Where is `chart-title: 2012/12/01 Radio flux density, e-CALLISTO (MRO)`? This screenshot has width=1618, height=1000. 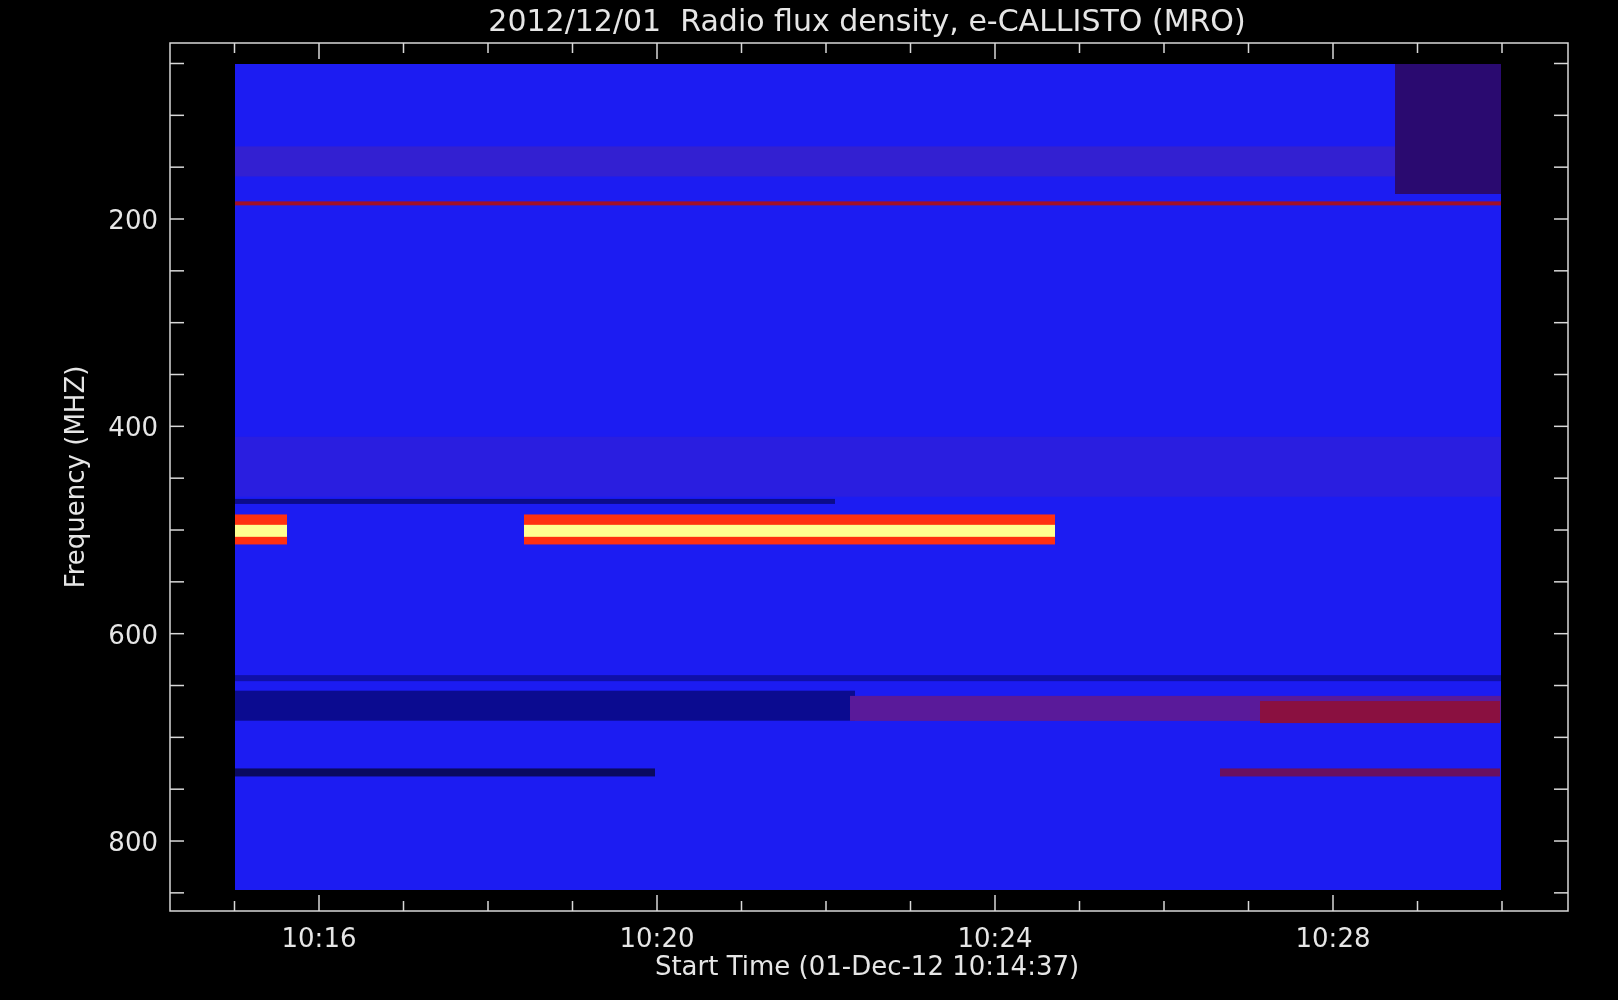 chart-title: 2012/12/01 Radio flux density, e-CALLISTO (MRO) is located at coordinates (867, 20).